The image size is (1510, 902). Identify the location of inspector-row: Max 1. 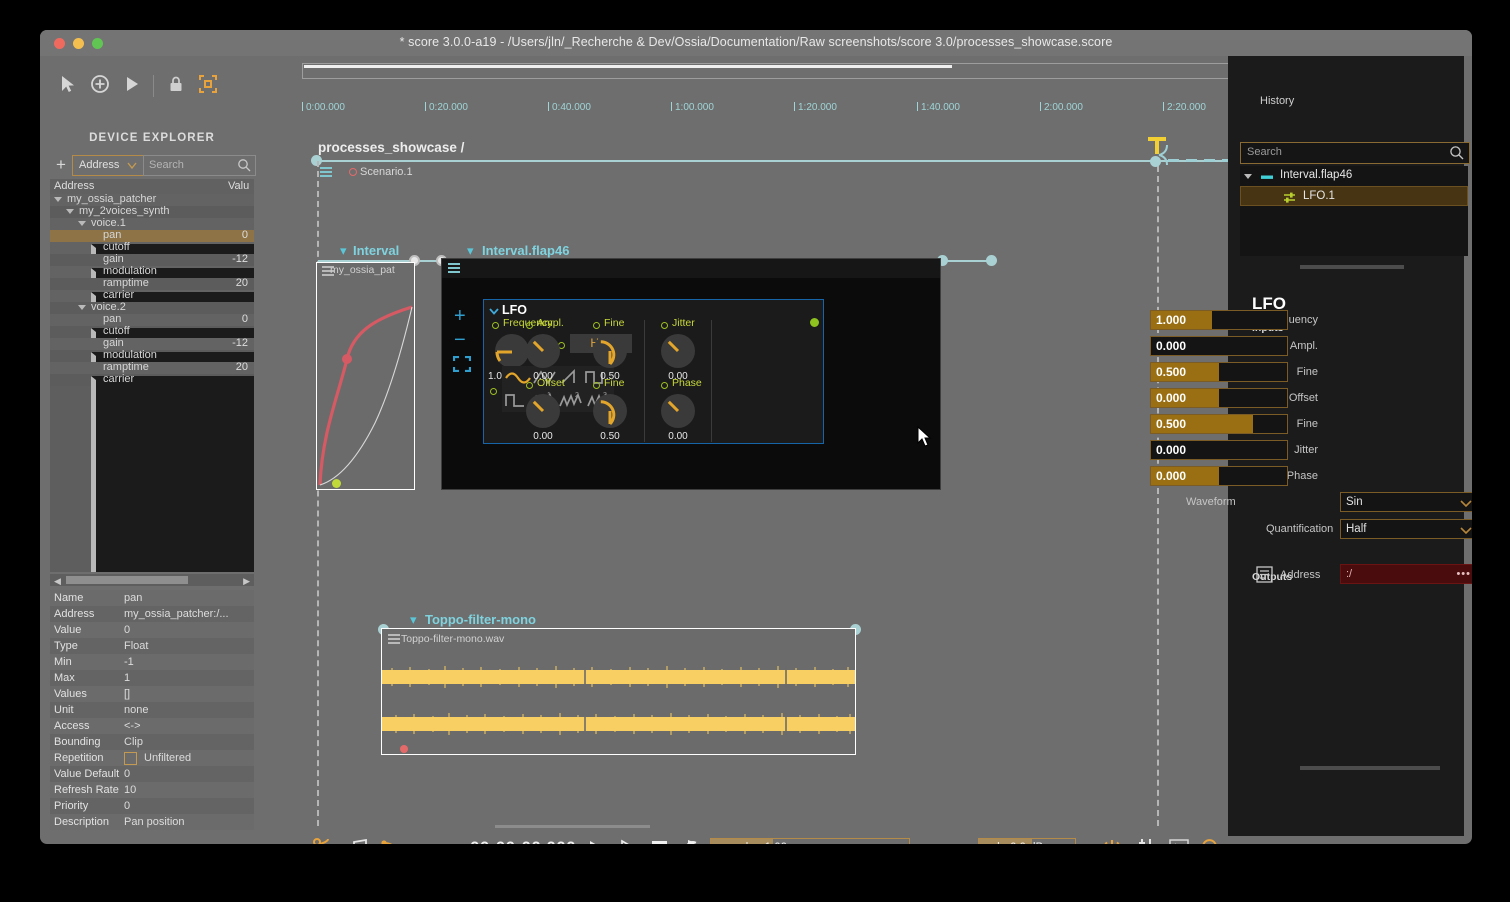
(152, 678).